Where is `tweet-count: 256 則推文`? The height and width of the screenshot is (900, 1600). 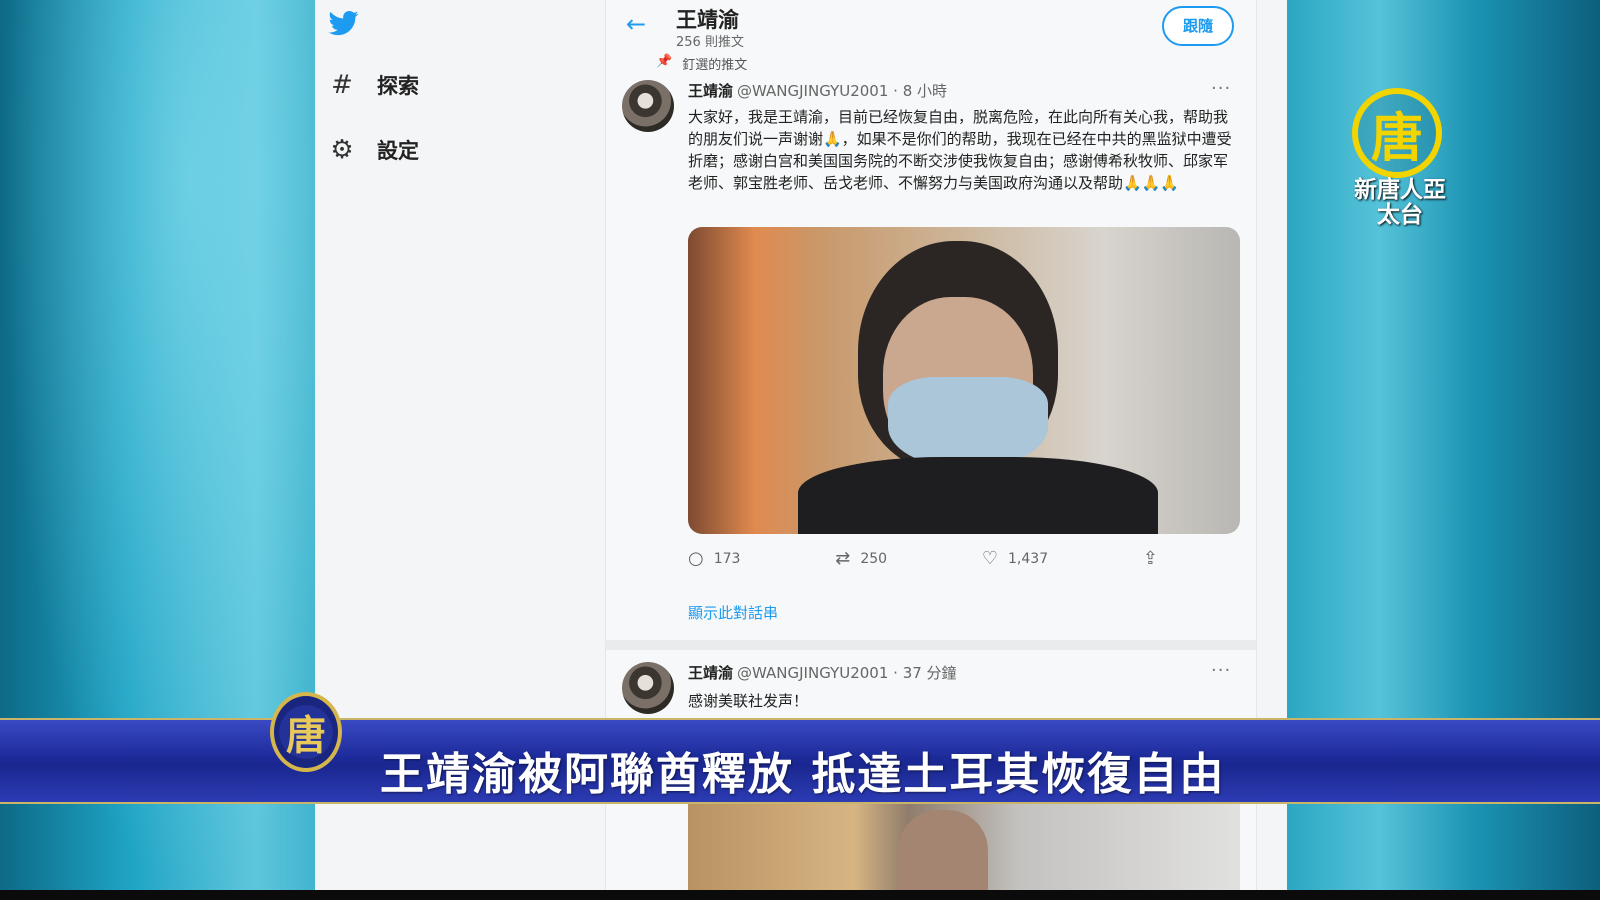
tweet-count: 256 則推文 is located at coordinates (710, 42).